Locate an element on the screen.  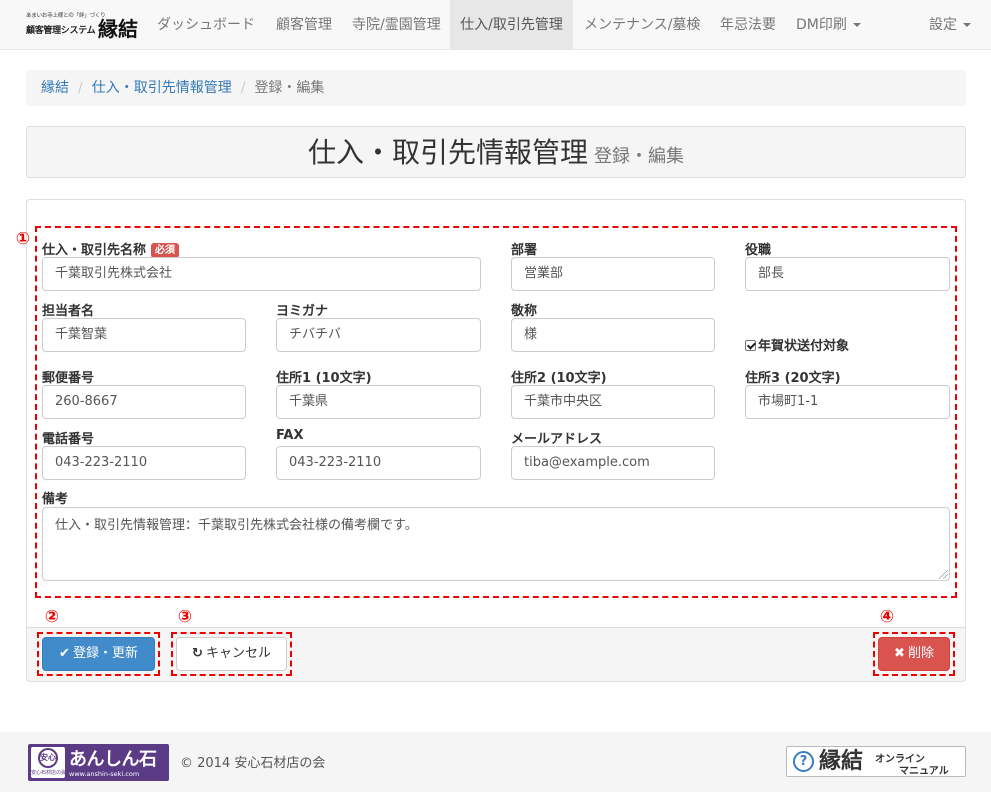
new-year-card-checkbox: 年賀状送付対象 is located at coordinates (797, 344).